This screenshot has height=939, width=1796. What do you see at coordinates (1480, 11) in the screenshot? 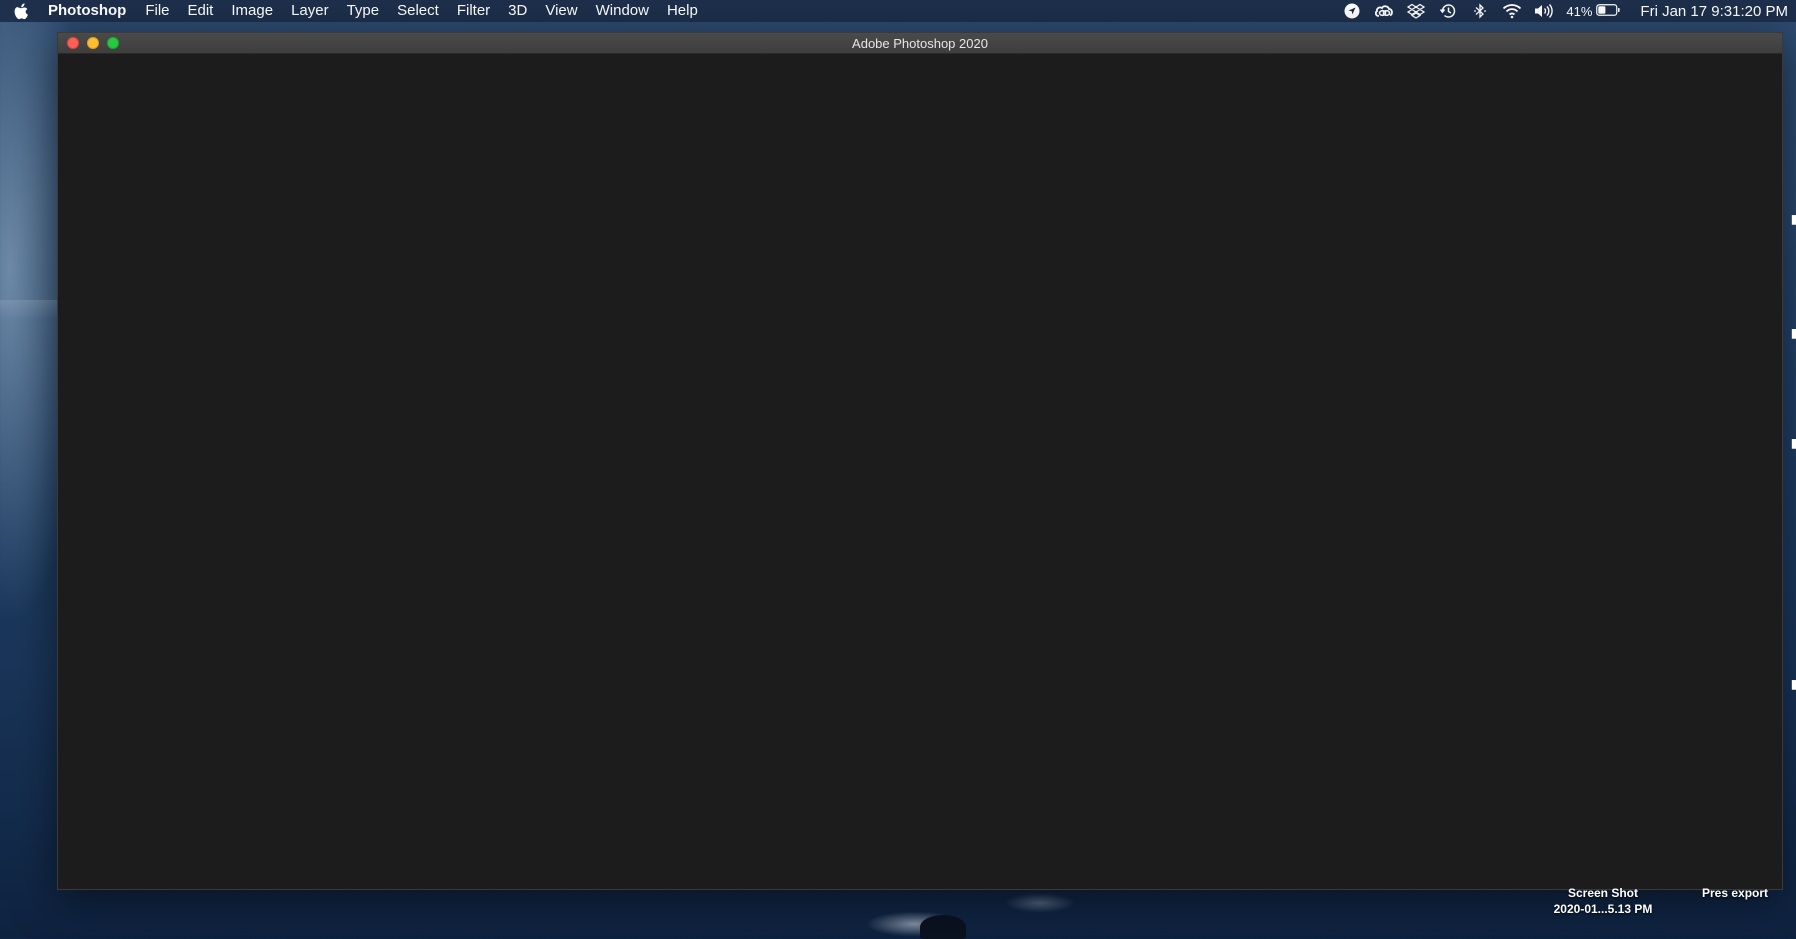
I see `bluetooth-icon` at bounding box center [1480, 11].